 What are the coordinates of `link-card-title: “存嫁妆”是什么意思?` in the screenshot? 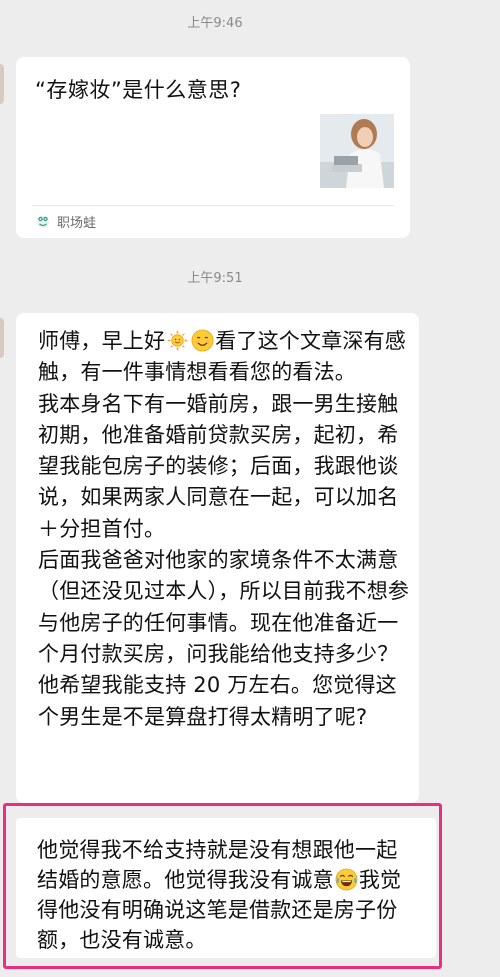 It's located at (138, 90).